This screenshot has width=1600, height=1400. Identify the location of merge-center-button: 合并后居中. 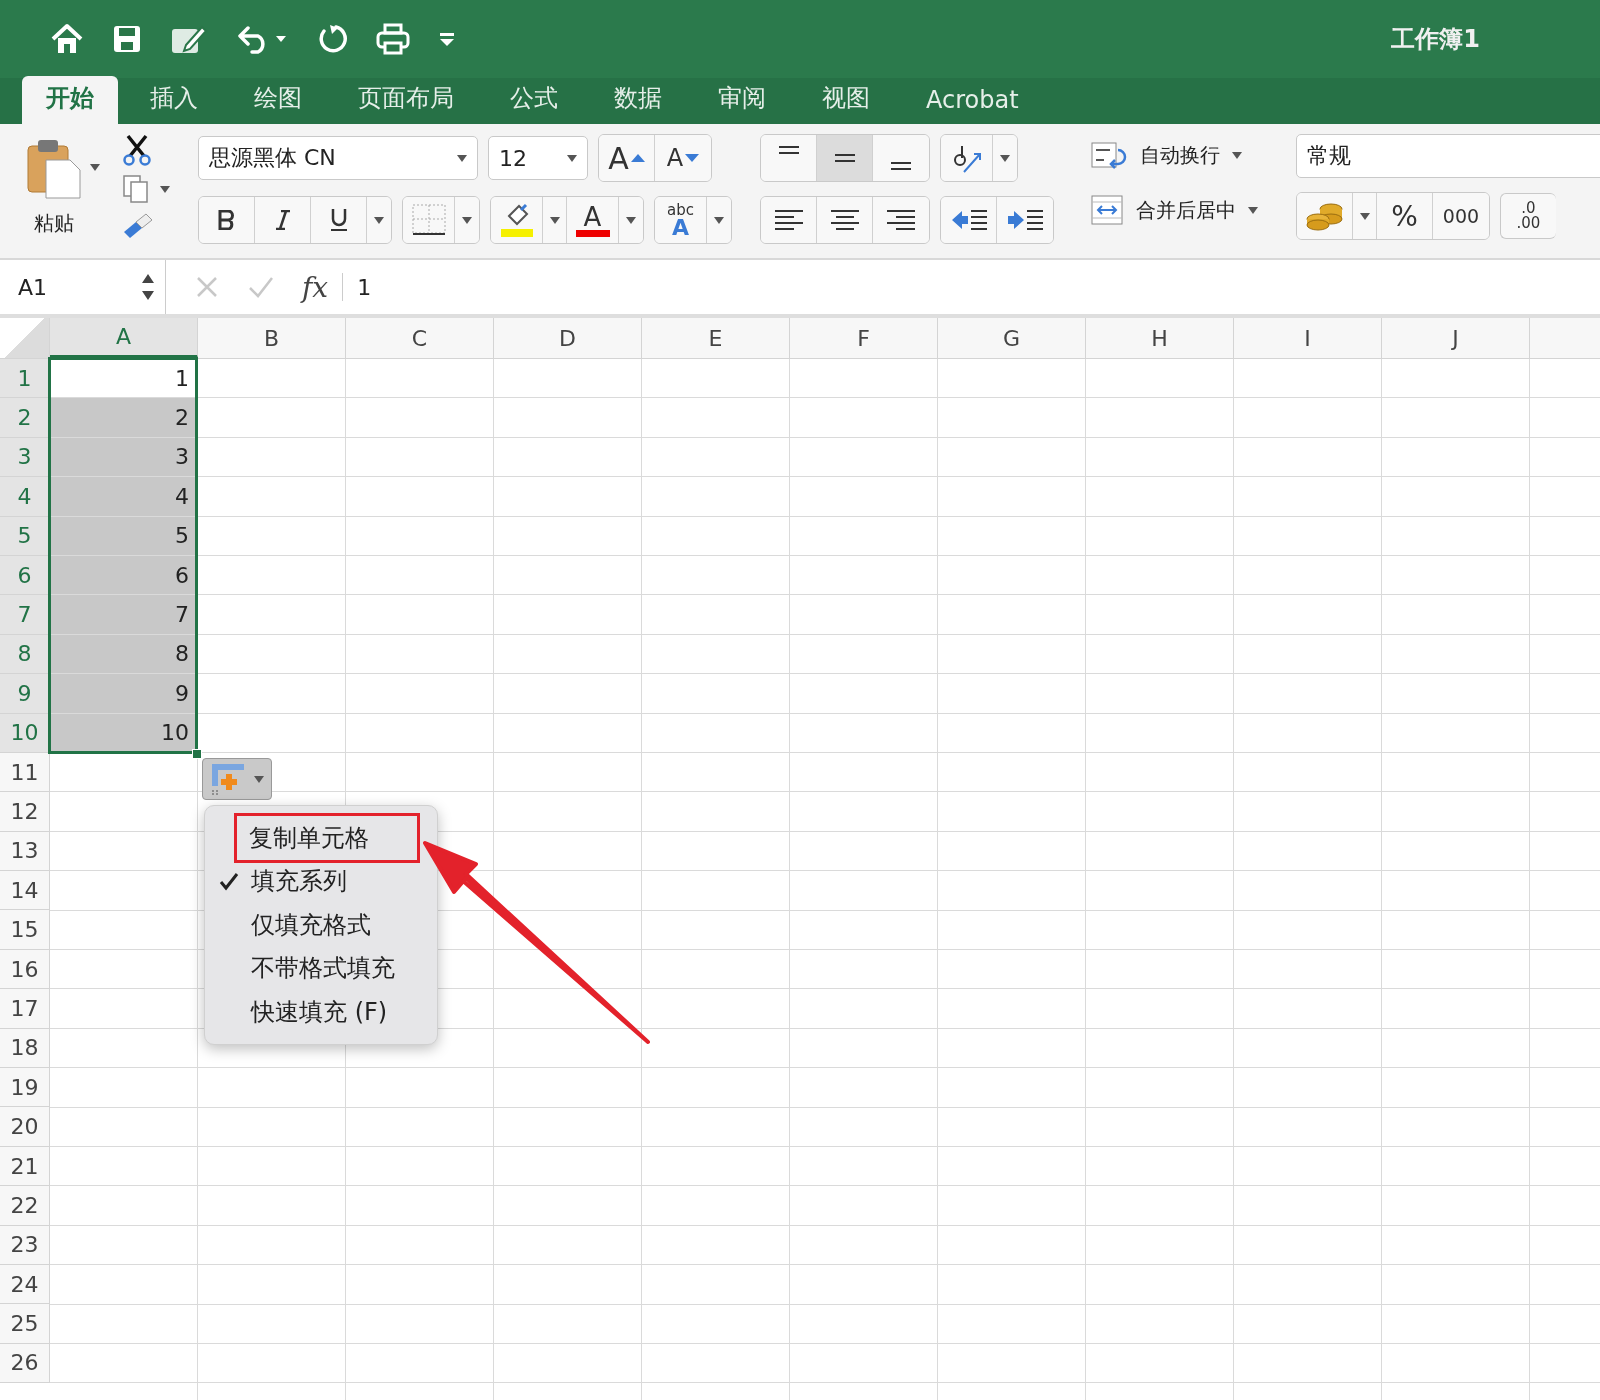
(1174, 210).